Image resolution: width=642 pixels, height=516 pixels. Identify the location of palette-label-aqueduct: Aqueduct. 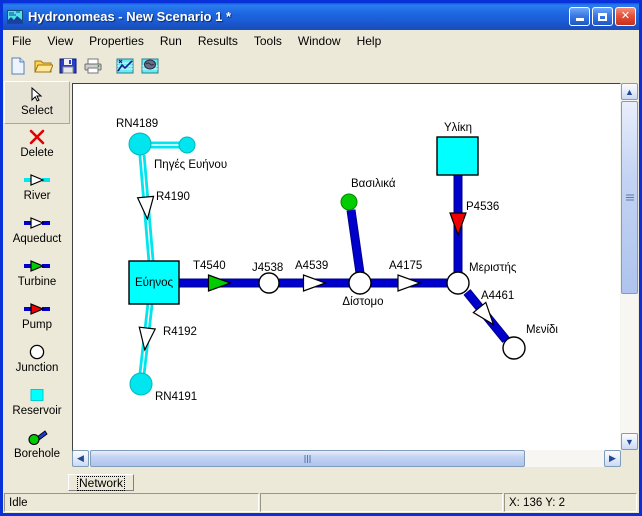
(37, 239).